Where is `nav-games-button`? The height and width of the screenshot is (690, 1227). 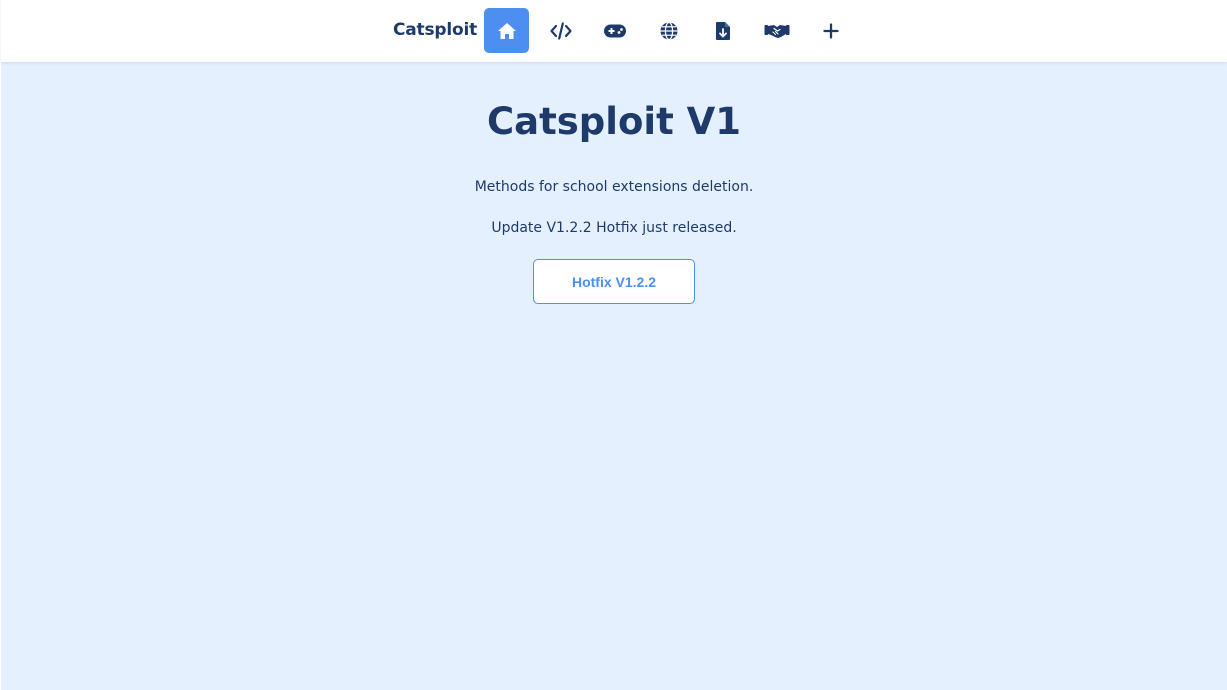
nav-games-button is located at coordinates (614, 30).